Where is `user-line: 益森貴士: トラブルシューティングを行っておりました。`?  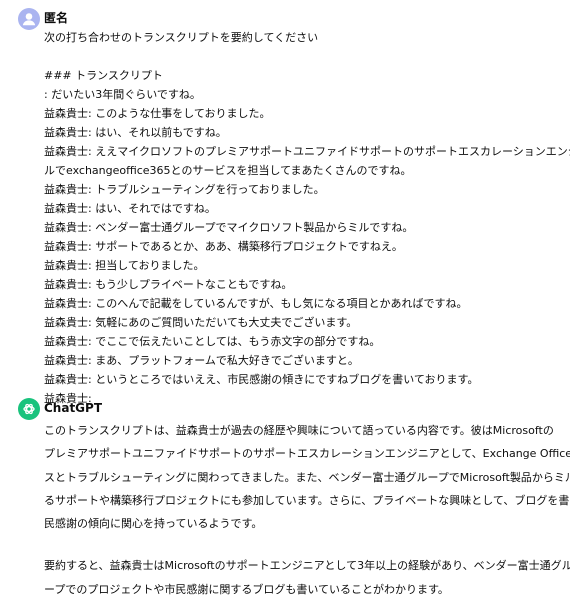 user-line: 益森貴士: トラブルシューティングを行っておりました。 is located at coordinates (184, 189).